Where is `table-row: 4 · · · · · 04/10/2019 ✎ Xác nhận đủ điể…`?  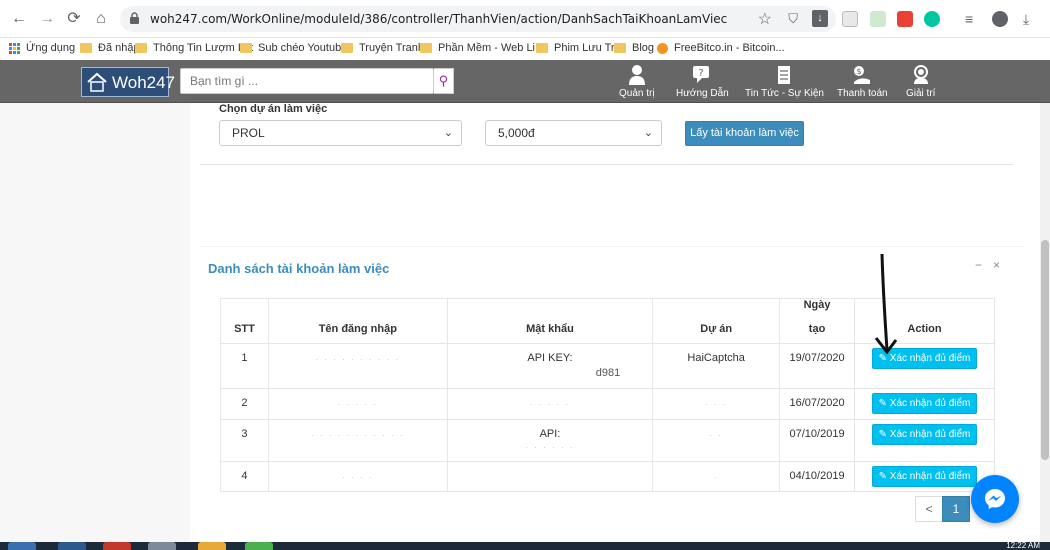
table-row: 4 · · · · · 04/10/2019 ✎ Xác nhận đủ điể… is located at coordinates (607, 476).